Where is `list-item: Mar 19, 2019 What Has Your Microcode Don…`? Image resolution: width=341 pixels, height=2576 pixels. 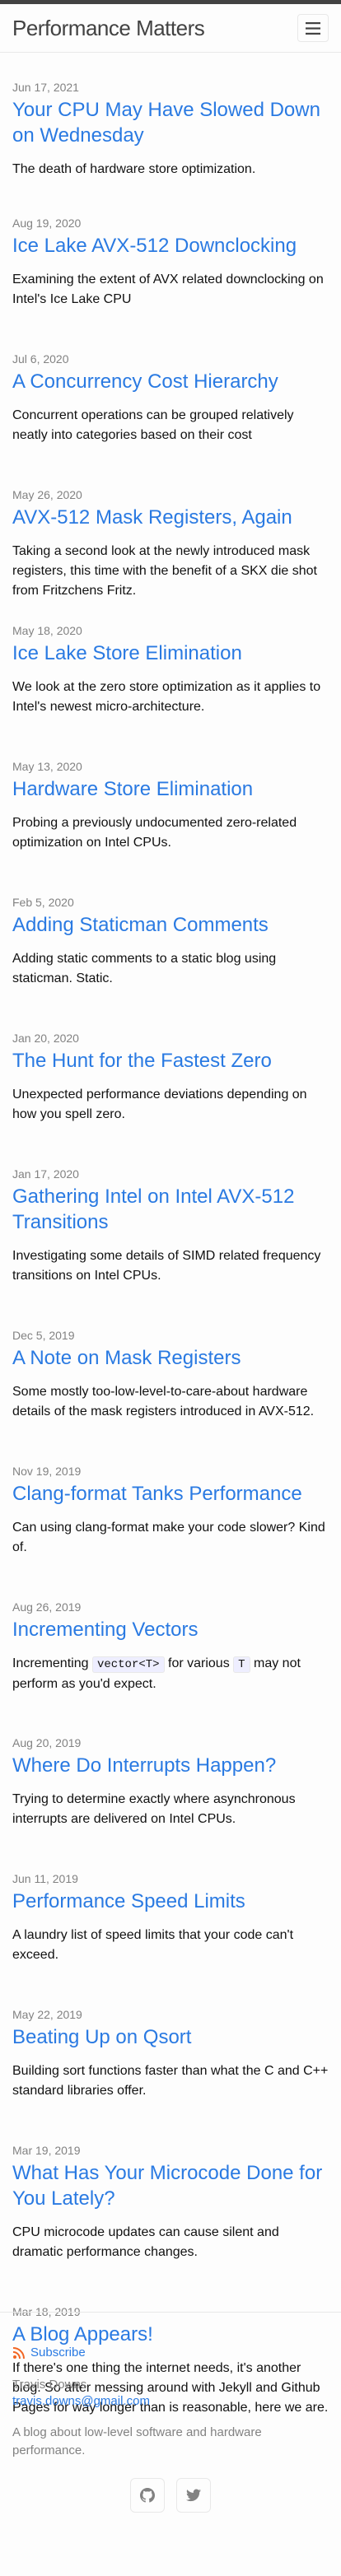
list-item: Mar 19, 2019 What Has Your Microcode Don… is located at coordinates (170, 2218).